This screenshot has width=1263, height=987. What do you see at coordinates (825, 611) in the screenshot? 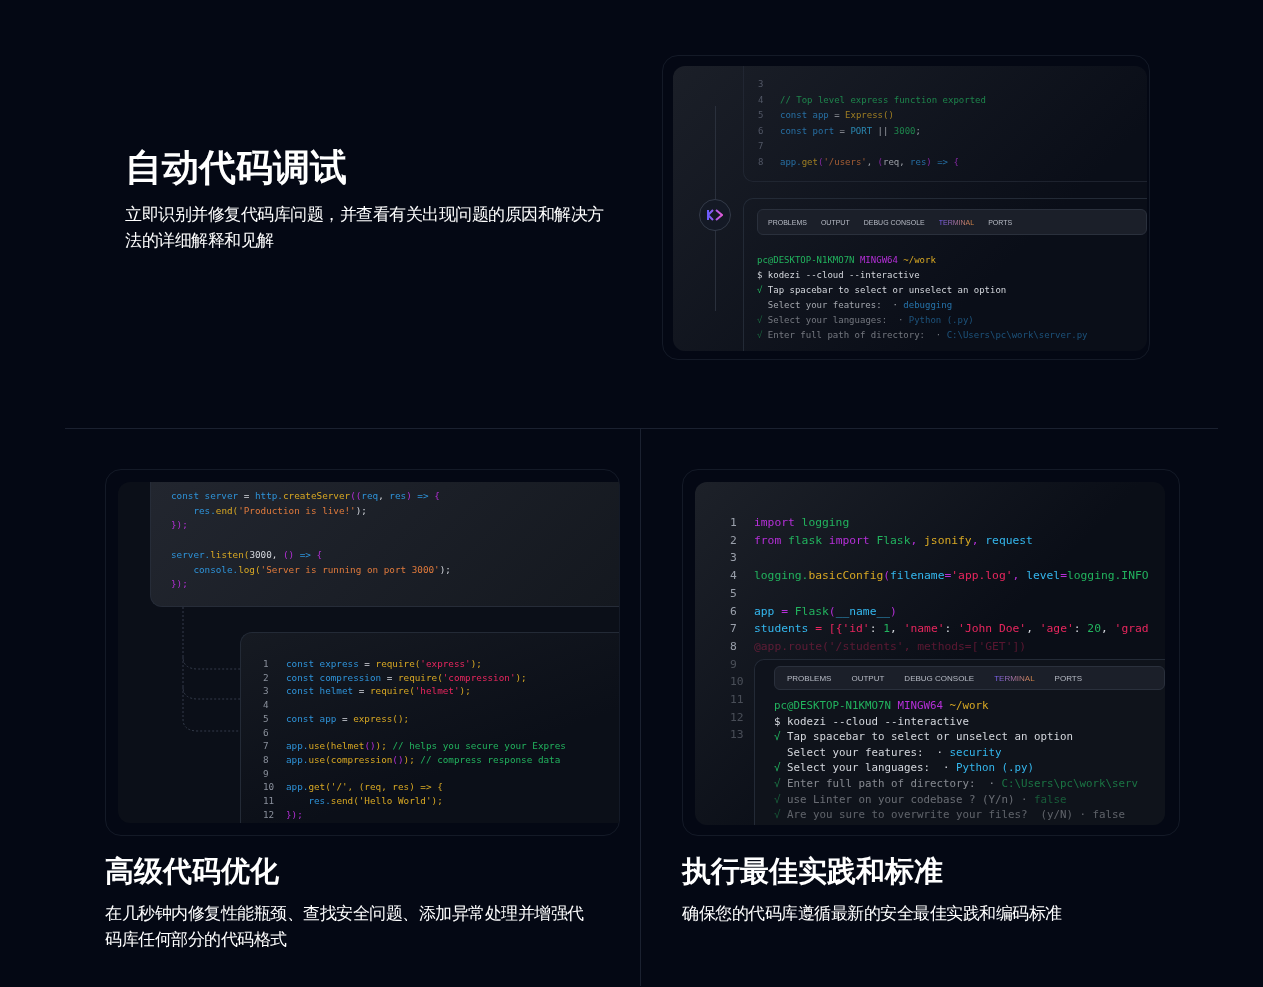
I see `code-line: app = Flask(__name__)` at bounding box center [825, 611].